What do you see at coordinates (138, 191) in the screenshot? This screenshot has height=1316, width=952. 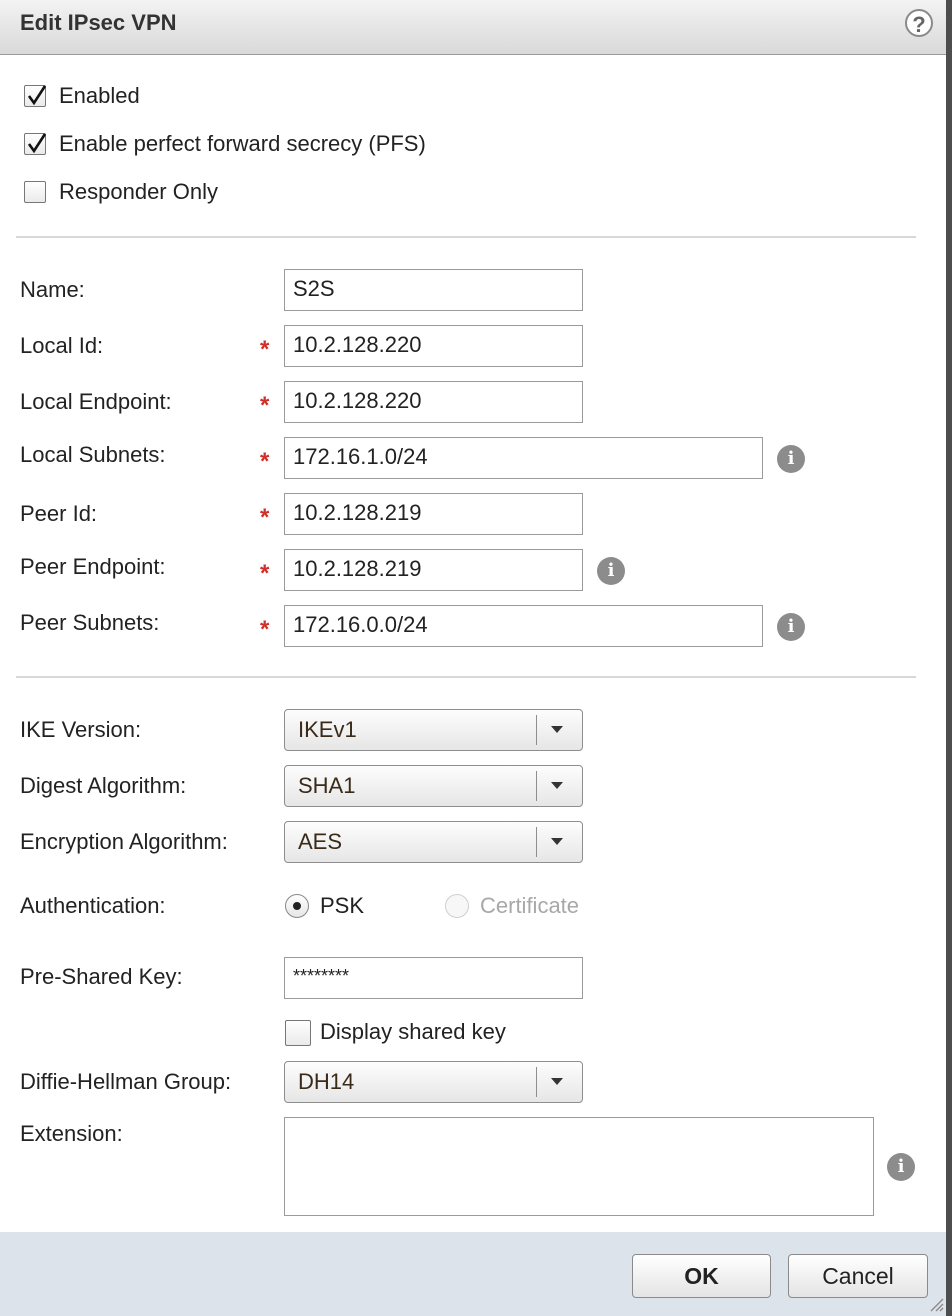 I see `responder-only-label: Responder Only` at bounding box center [138, 191].